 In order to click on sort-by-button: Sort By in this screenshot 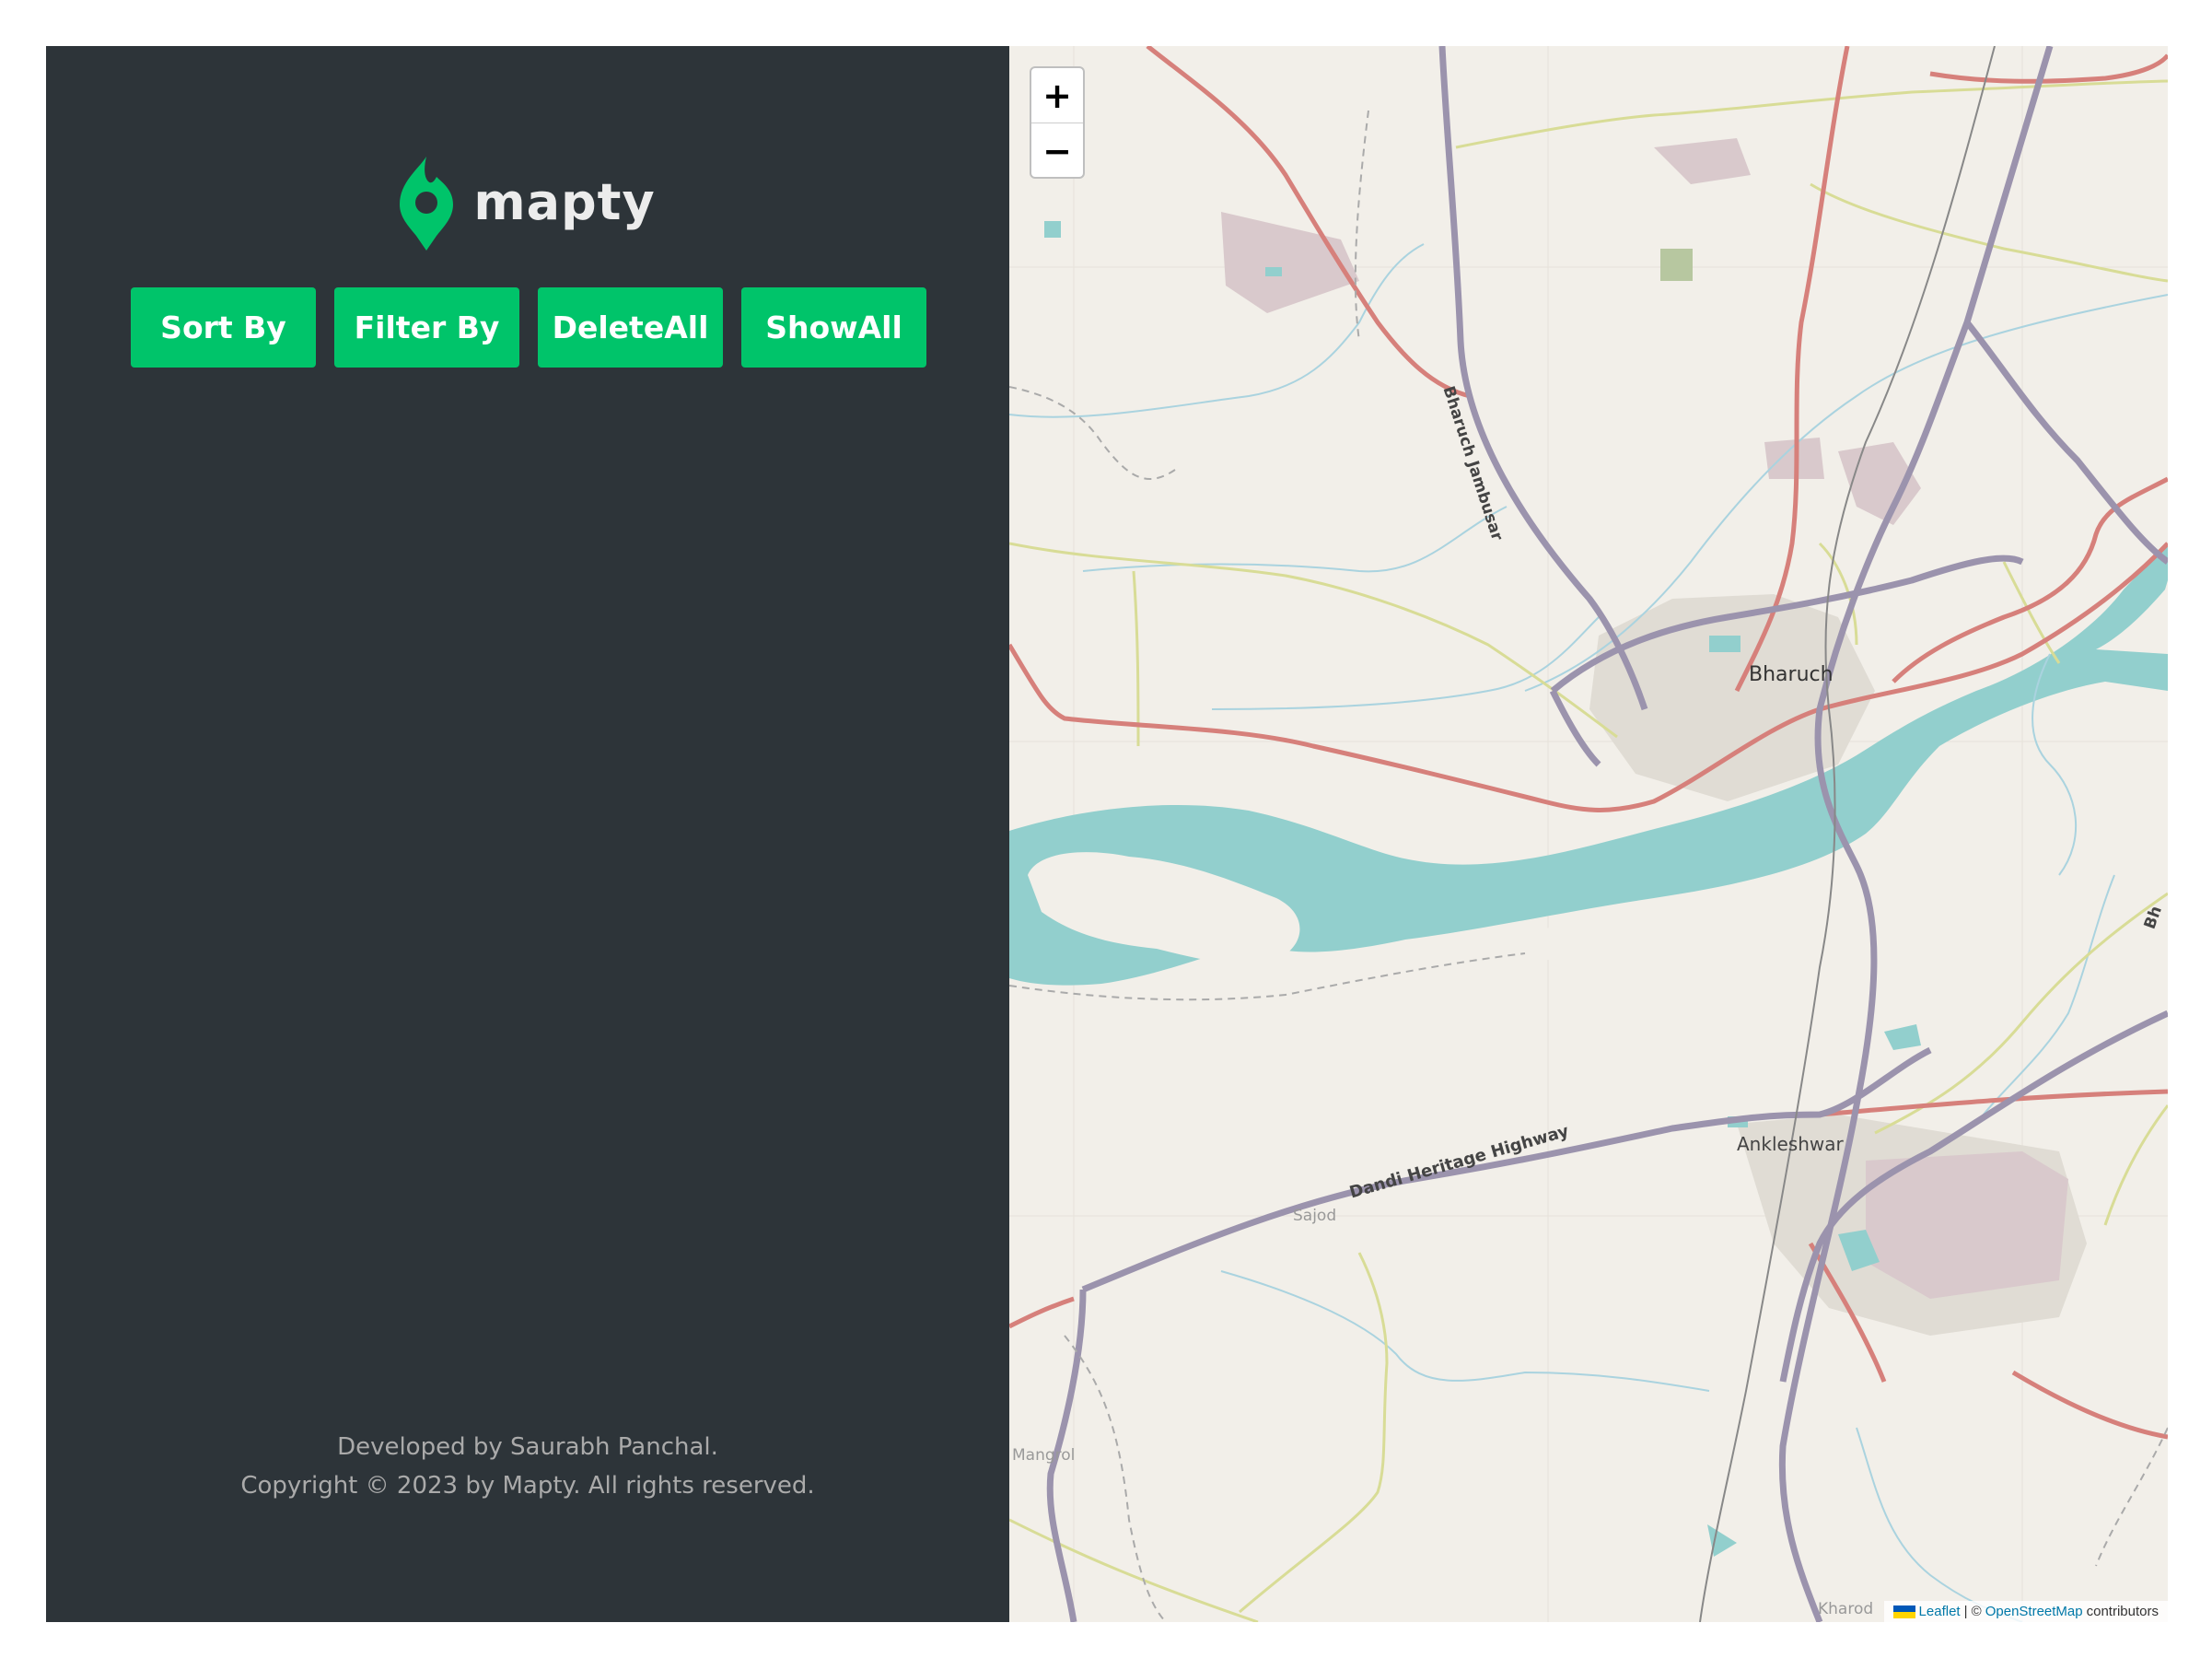, I will do `click(224, 327)`.